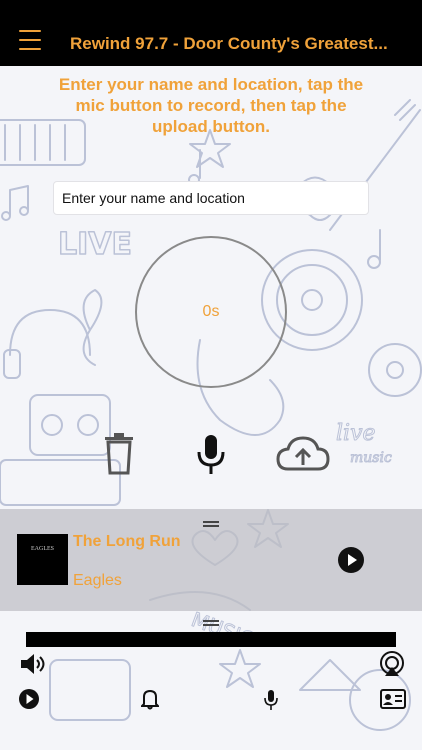  I want to click on delete-button, so click(119, 454).